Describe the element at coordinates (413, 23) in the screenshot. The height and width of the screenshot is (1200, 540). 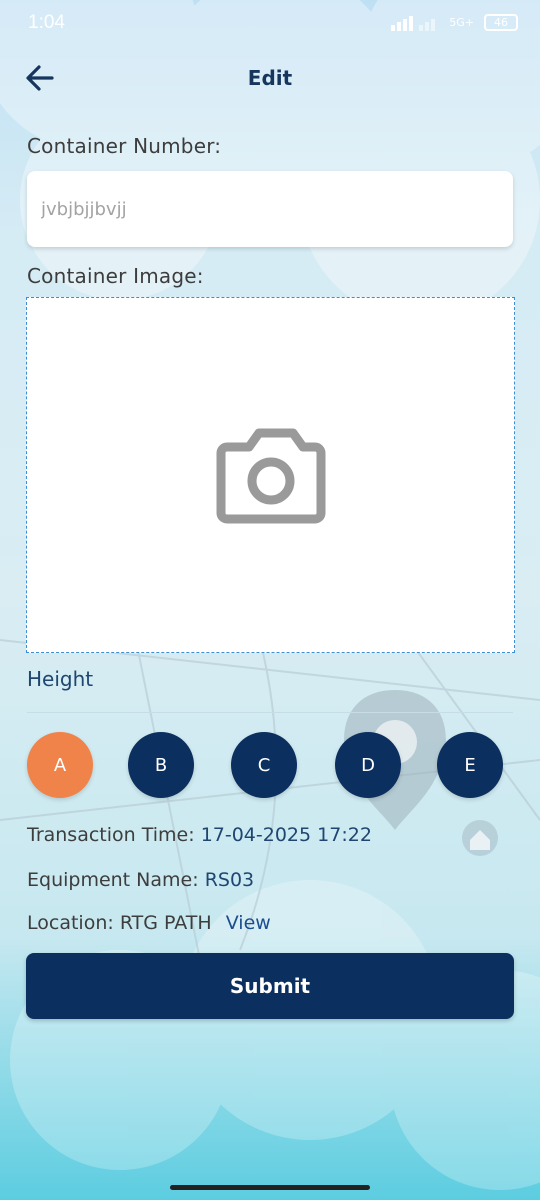
I see `signal-icon` at that location.